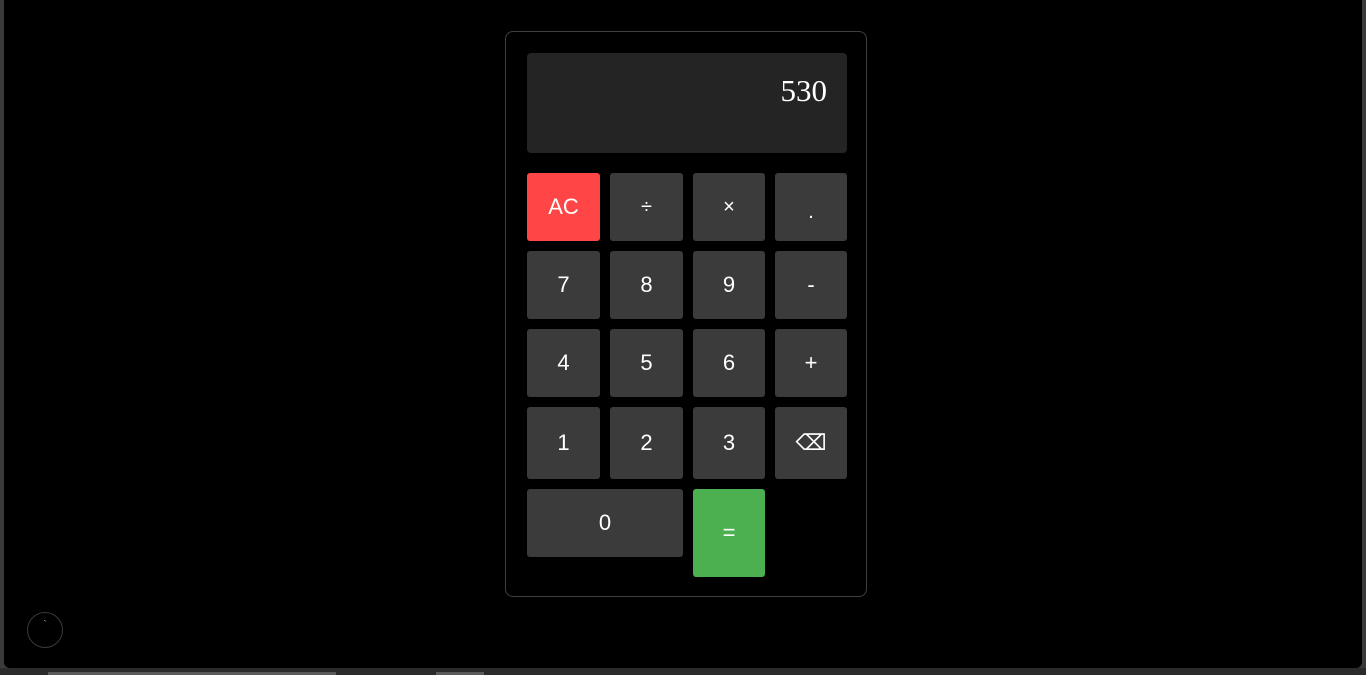 The width and height of the screenshot is (1366, 675). What do you see at coordinates (646, 443) in the screenshot?
I see `digit-2-button: 2` at bounding box center [646, 443].